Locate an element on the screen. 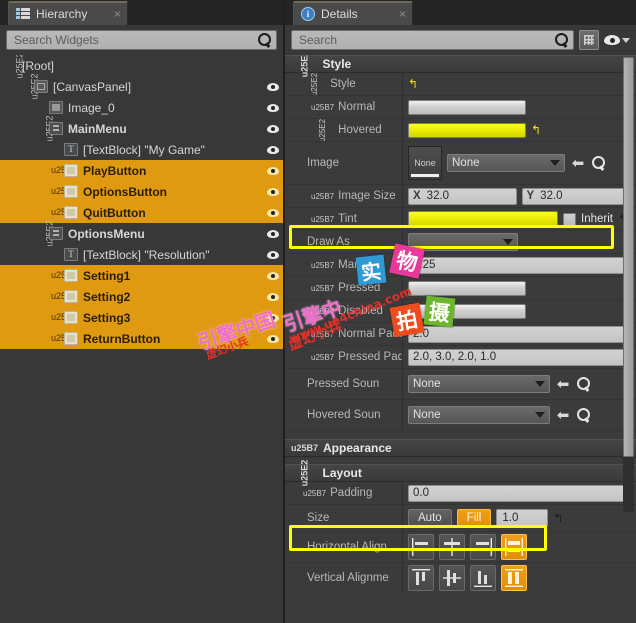  tab-details: i Details × is located at coordinates (353, 13).